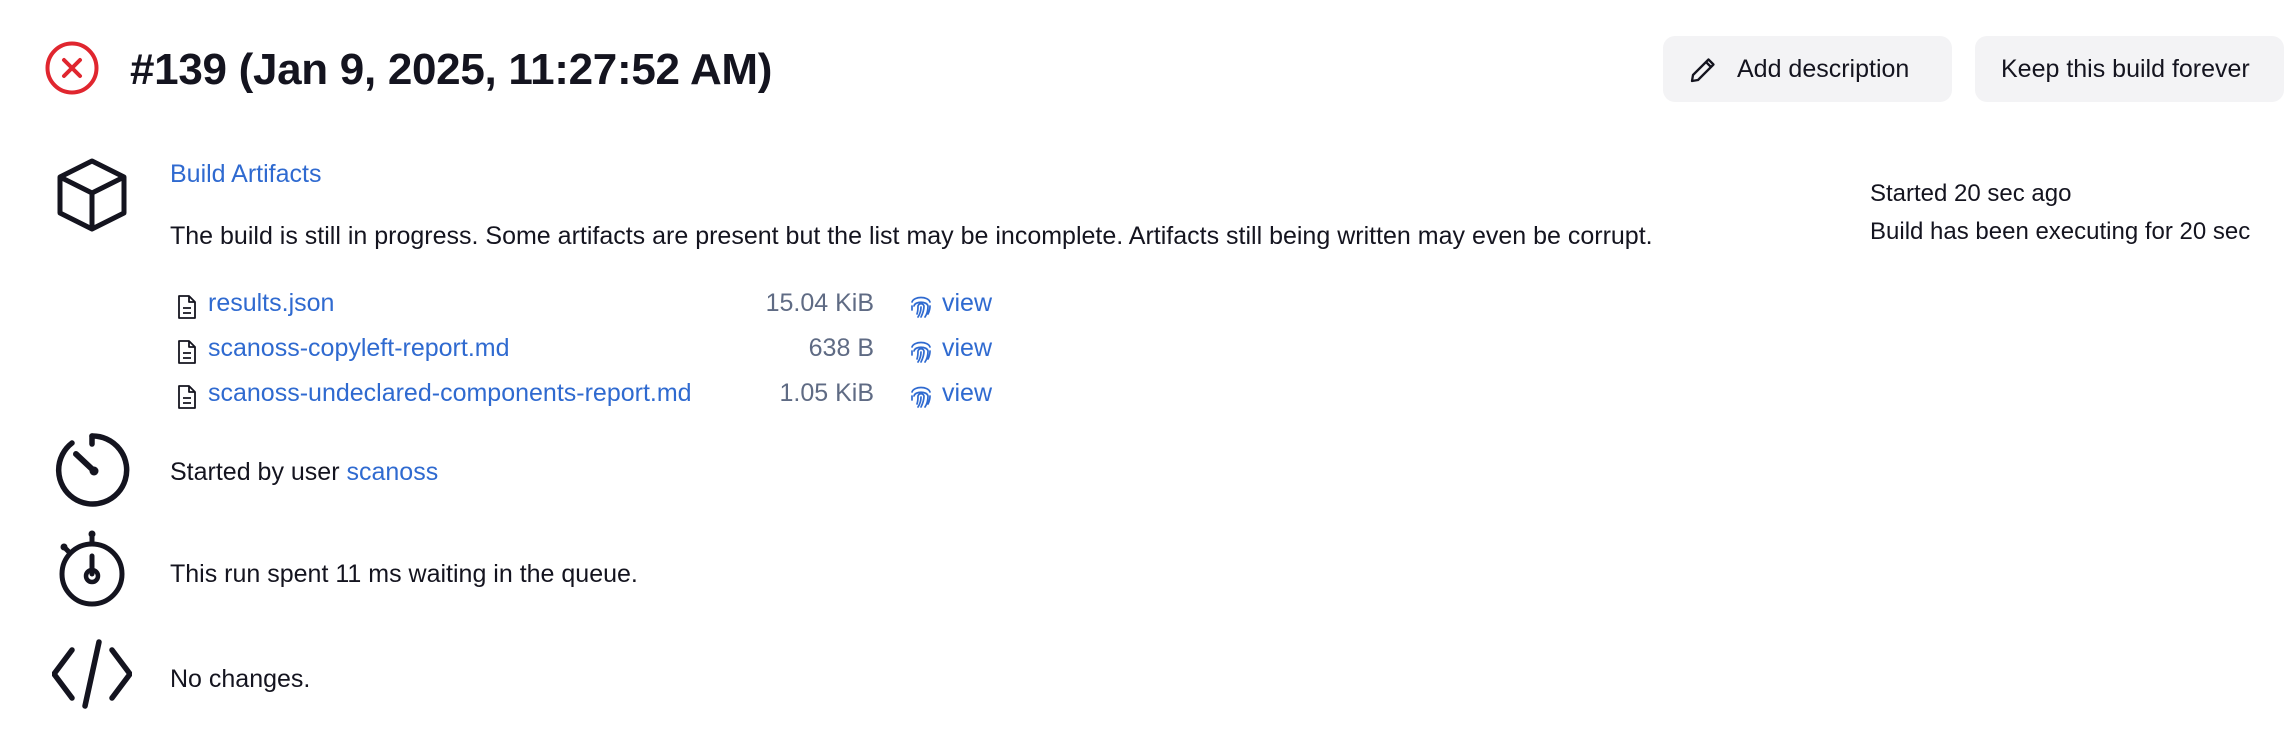  Describe the element at coordinates (841, 348) in the screenshot. I see `artifact-file-size: 638 B` at that location.